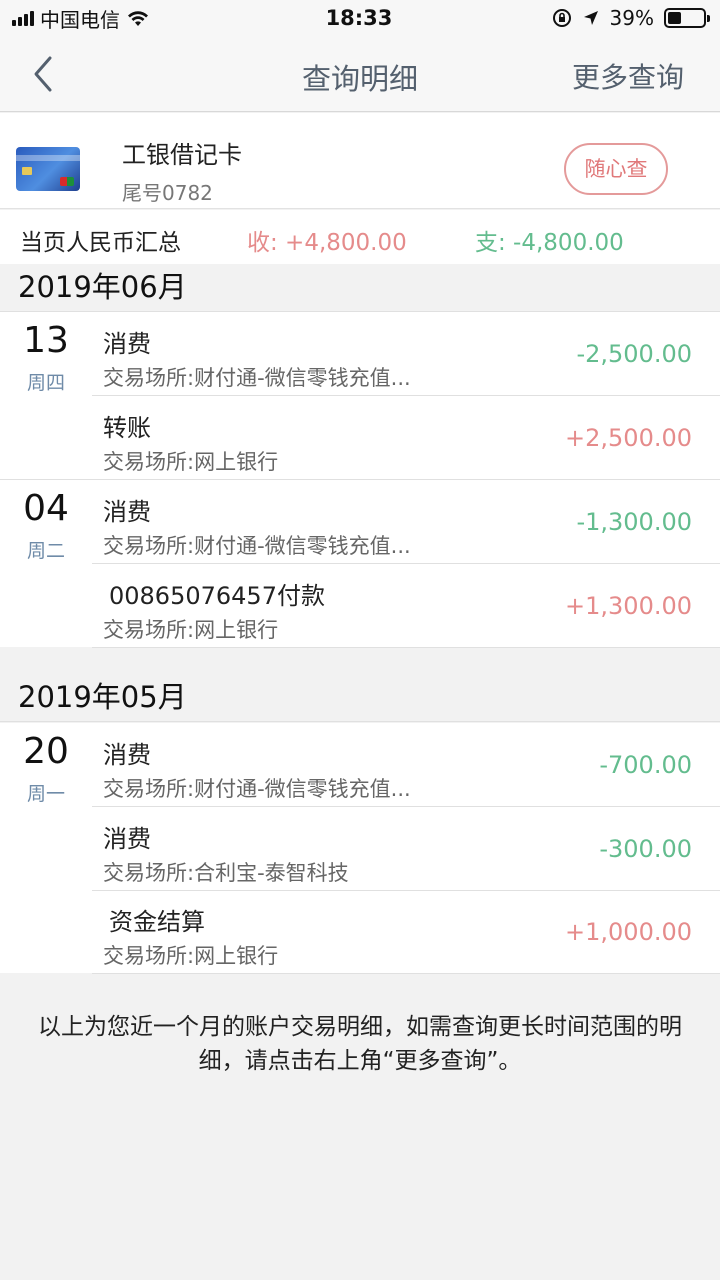  Describe the element at coordinates (628, 438) in the screenshot. I see `txn-amount: +2,500.00` at that location.